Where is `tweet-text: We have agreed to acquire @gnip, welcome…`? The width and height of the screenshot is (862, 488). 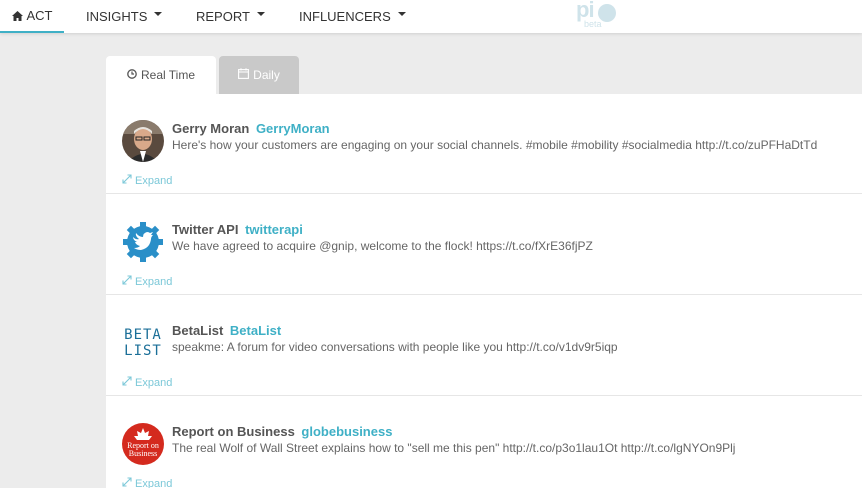
tweet-text: We have agreed to acquire @gnip, welcome… is located at coordinates (382, 246).